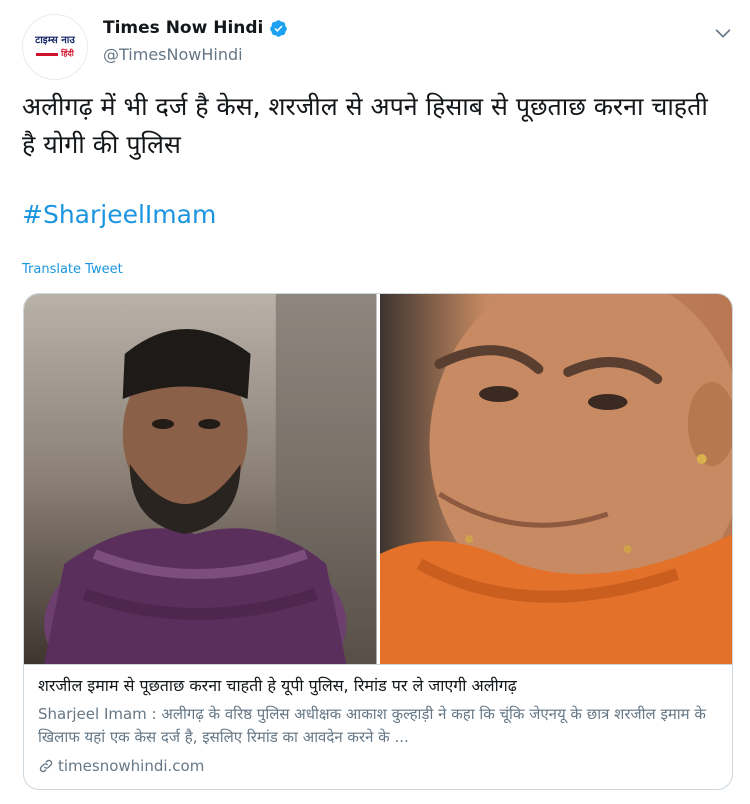 The image size is (750, 804). Describe the element at coordinates (119, 214) in the screenshot. I see `hashtag-link: #SharjeelImam` at that location.